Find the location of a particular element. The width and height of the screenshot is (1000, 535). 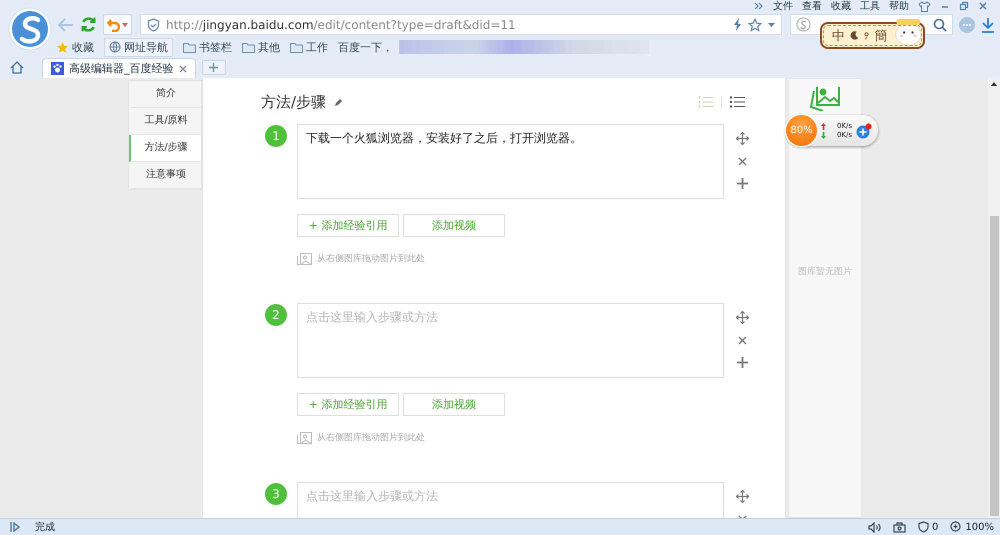

step-number: 3 is located at coordinates (276, 494).